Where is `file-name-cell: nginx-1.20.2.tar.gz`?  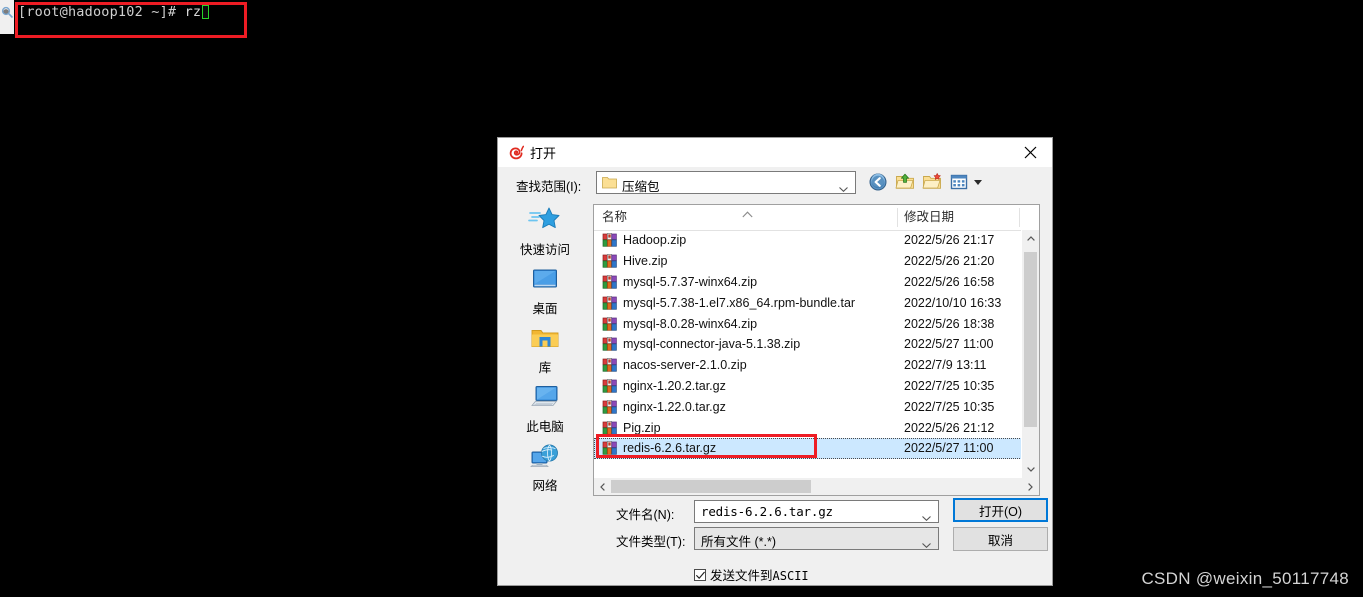 file-name-cell: nginx-1.20.2.tar.gz is located at coordinates (674, 385).